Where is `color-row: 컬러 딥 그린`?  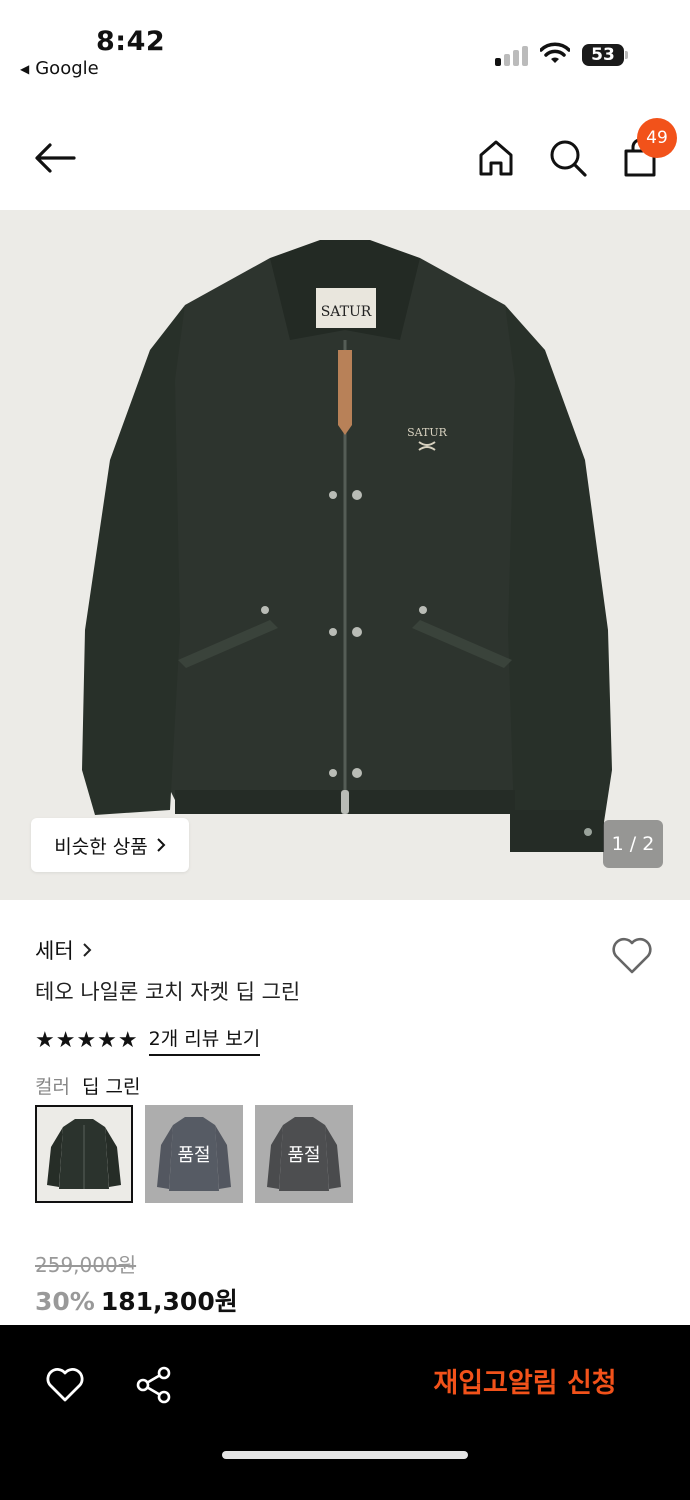
color-row: 컬러 딥 그린 is located at coordinates (87, 1085).